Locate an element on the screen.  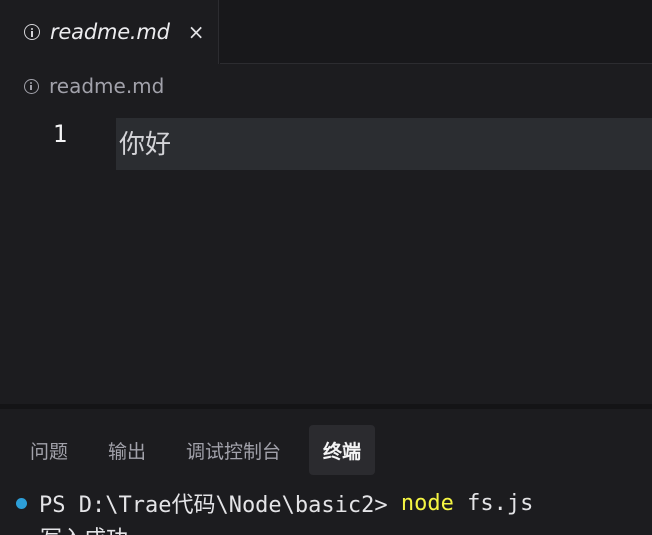
panel-tabs: 问题 输出 调试控制台 终端 is located at coordinates (204, 450).